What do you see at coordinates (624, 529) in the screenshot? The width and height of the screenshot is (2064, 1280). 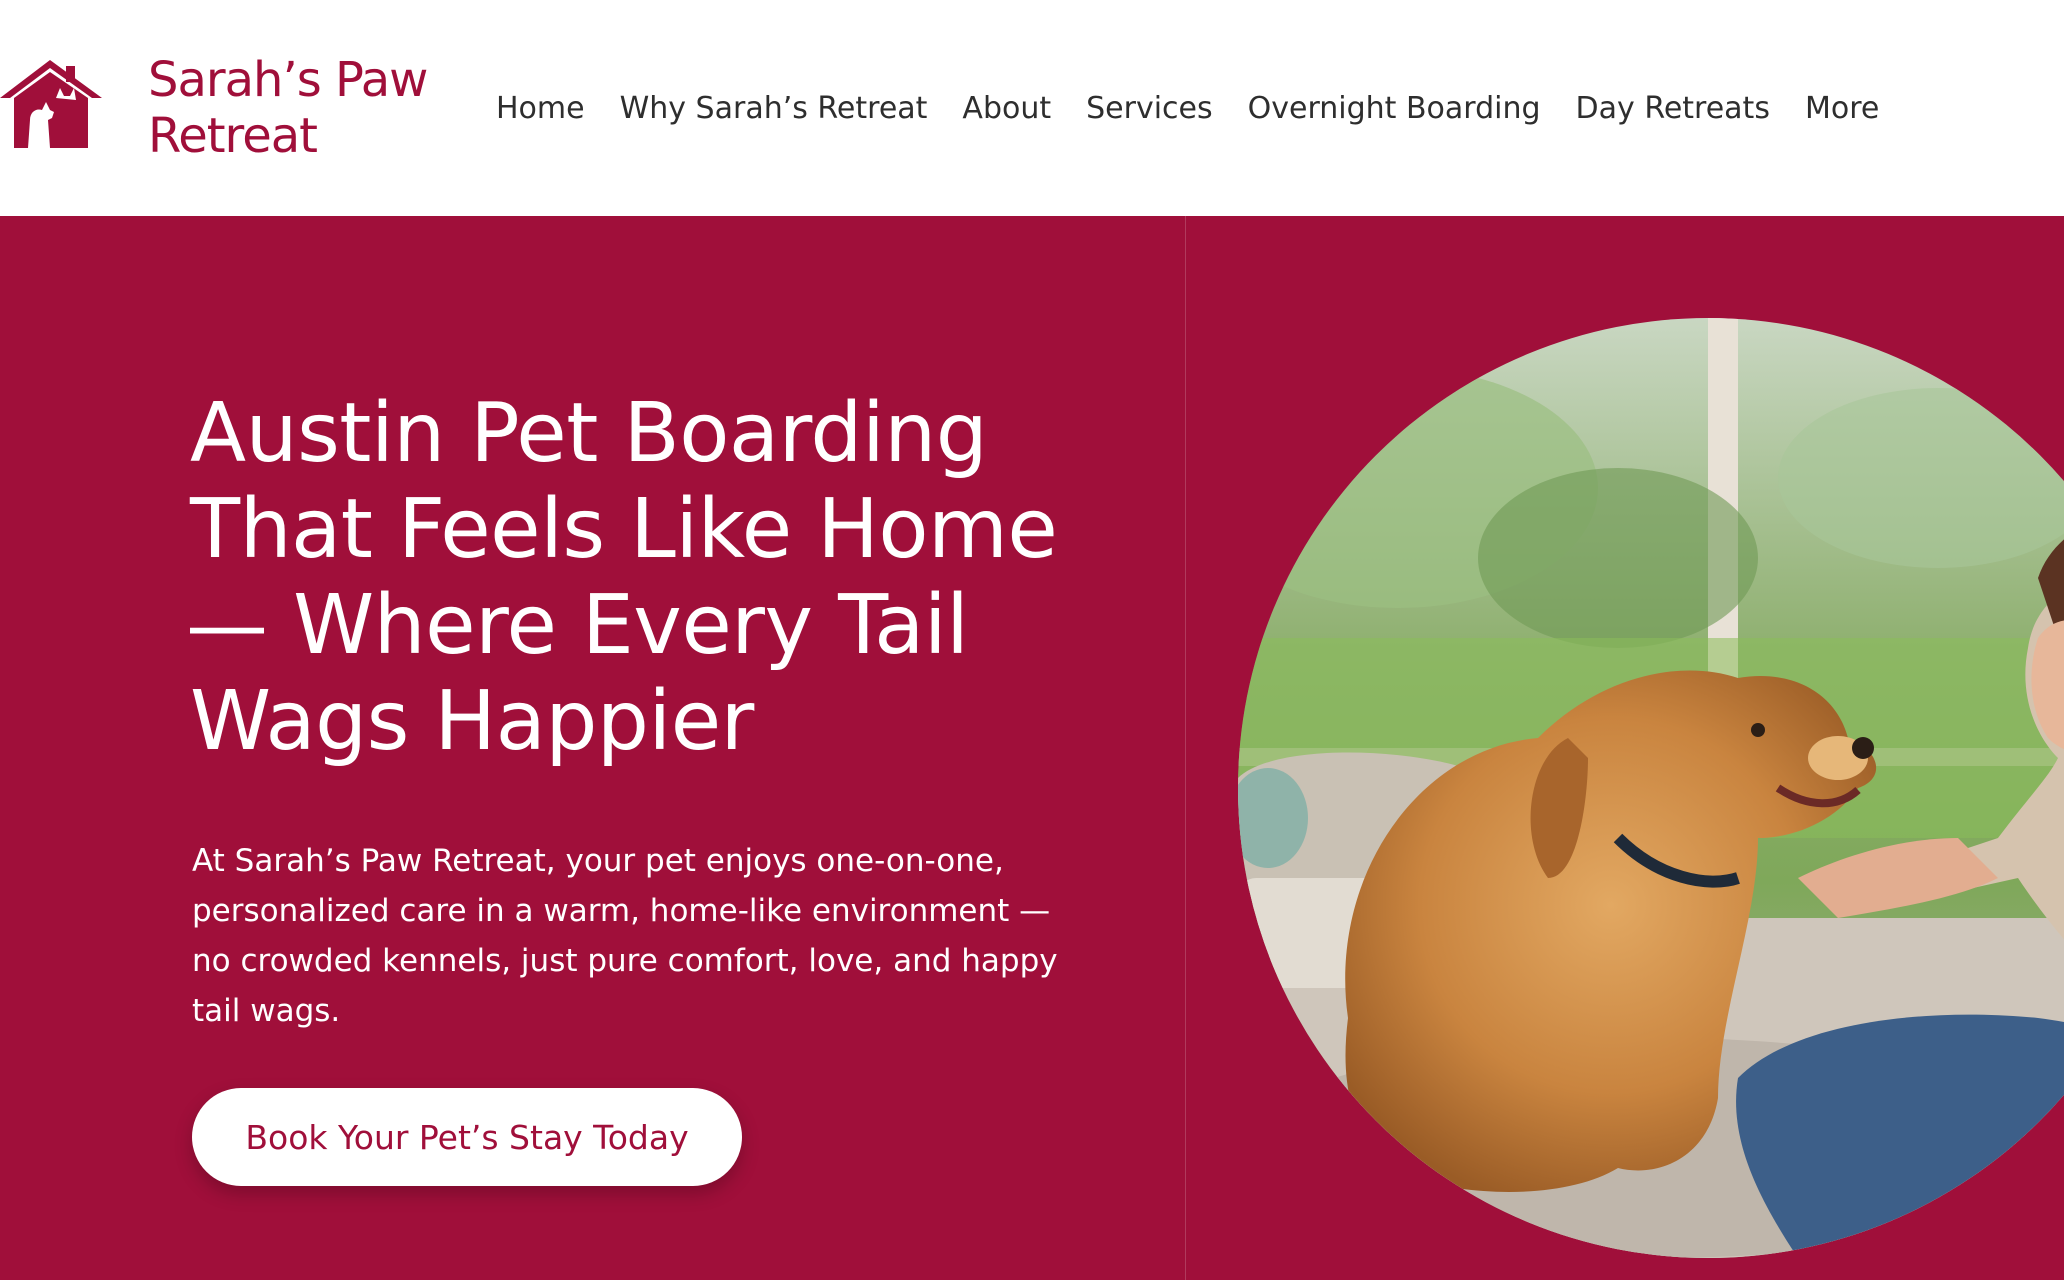 I see `hero-headline-line: That Feels Like Home` at bounding box center [624, 529].